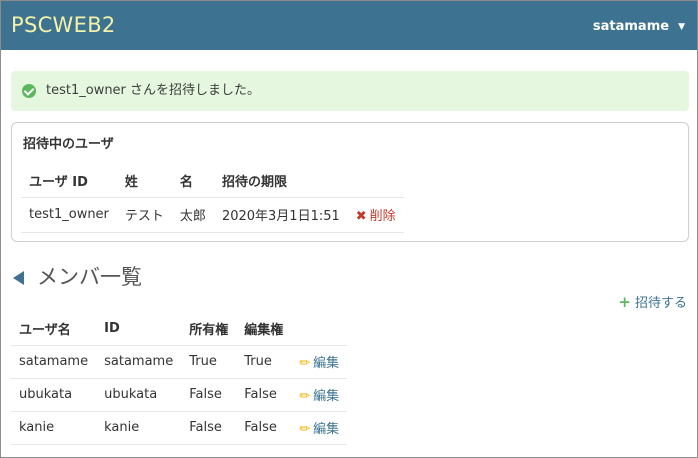  I want to click on column-header-first-name: 名, so click(186, 182).